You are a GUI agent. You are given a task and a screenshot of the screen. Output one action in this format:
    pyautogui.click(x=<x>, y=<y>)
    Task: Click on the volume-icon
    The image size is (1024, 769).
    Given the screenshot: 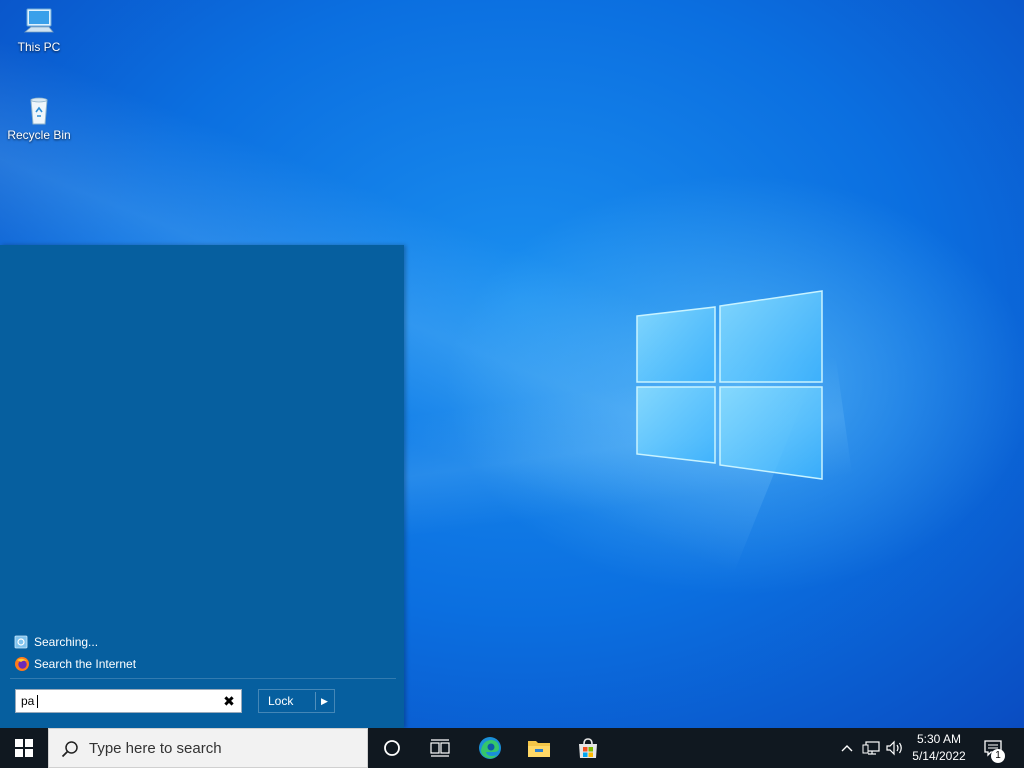 What is the action you would take?
    pyautogui.click(x=894, y=748)
    